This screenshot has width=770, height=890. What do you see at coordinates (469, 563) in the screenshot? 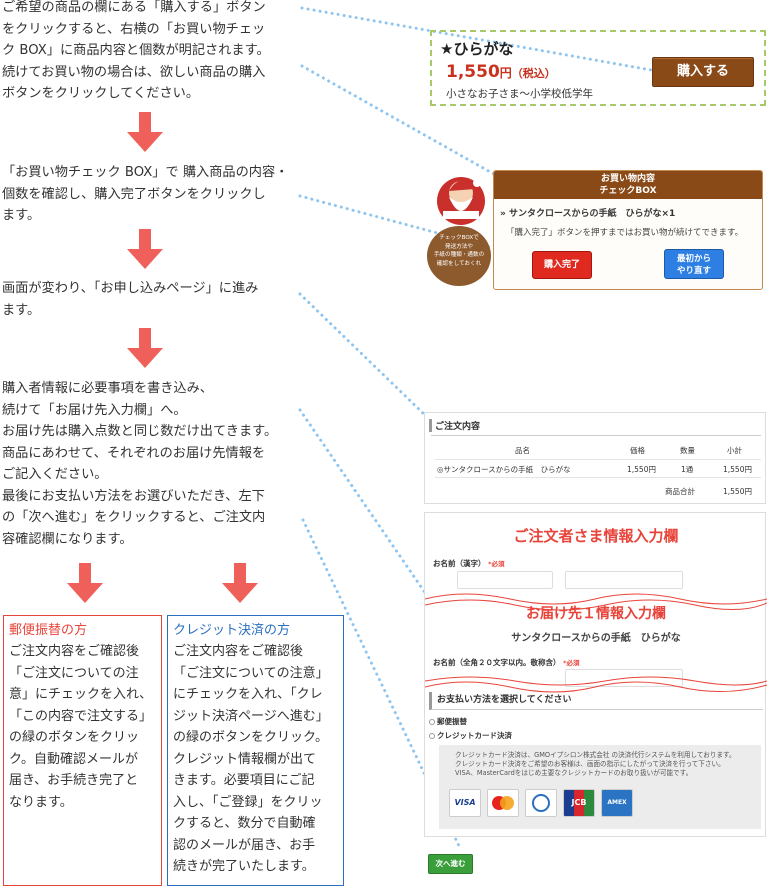
I see `name-label: お名前（漢字） *必須` at bounding box center [469, 563].